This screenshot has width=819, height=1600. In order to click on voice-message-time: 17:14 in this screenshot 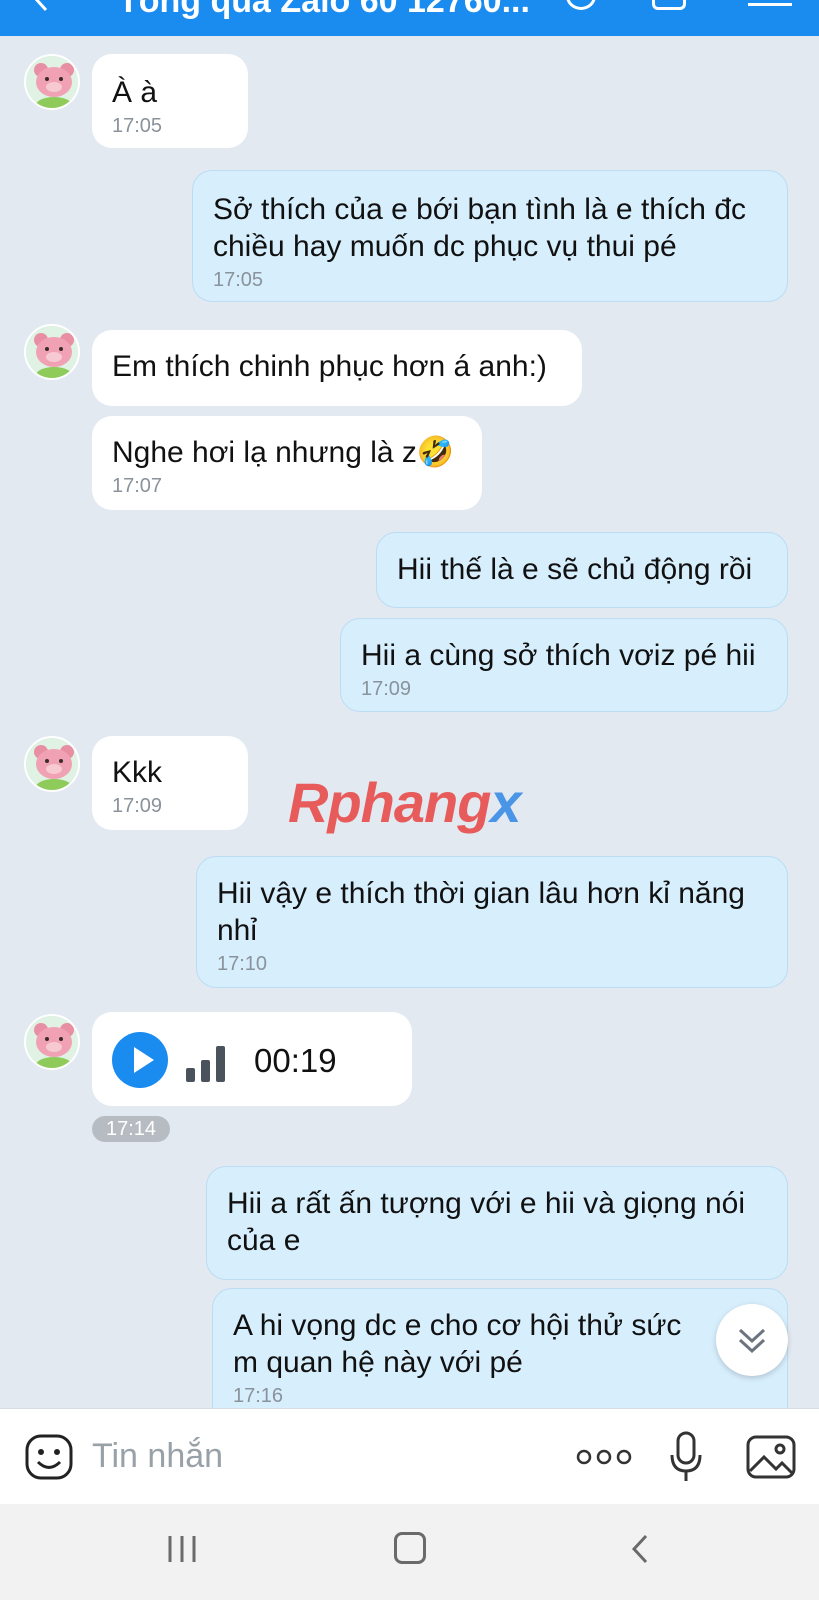, I will do `click(131, 1129)`.